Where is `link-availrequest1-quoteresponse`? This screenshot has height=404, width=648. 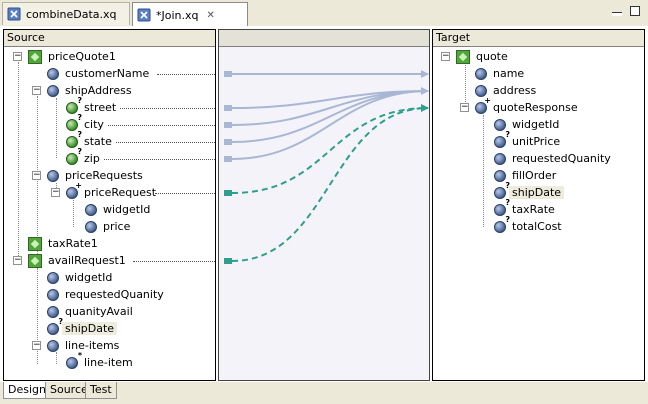
link-availrequest1-quoteresponse is located at coordinates (330, 184).